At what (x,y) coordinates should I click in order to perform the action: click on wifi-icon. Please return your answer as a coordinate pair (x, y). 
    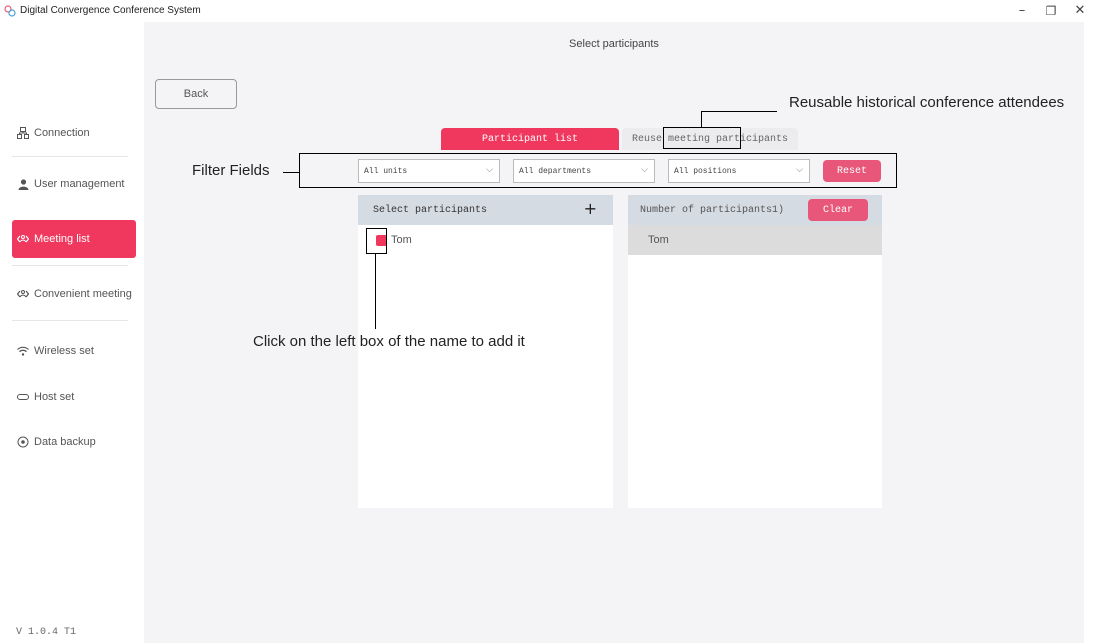
    Looking at the image, I should click on (23, 351).